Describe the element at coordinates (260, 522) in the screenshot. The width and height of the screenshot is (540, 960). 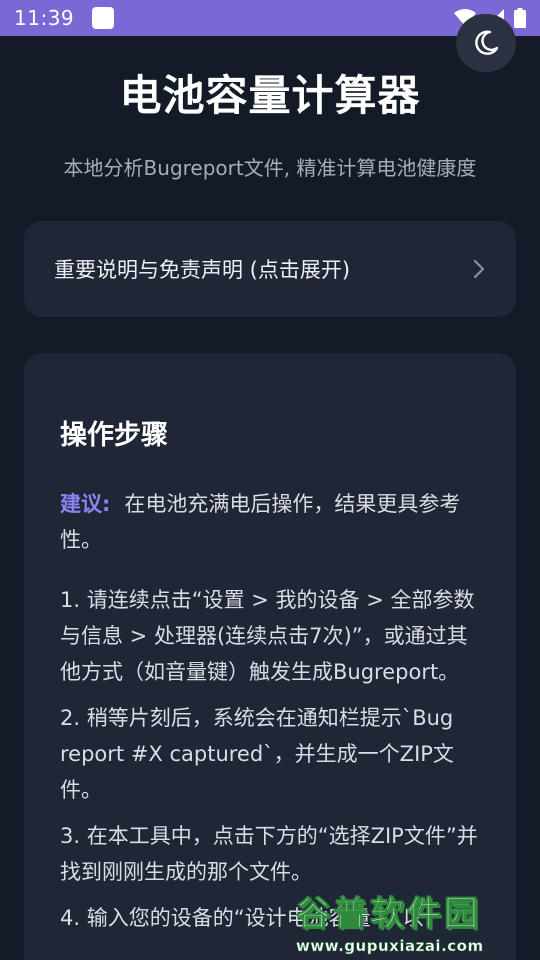
I see `suggestion-text: 在电池充满电后操作，结果更具参考性。` at that location.